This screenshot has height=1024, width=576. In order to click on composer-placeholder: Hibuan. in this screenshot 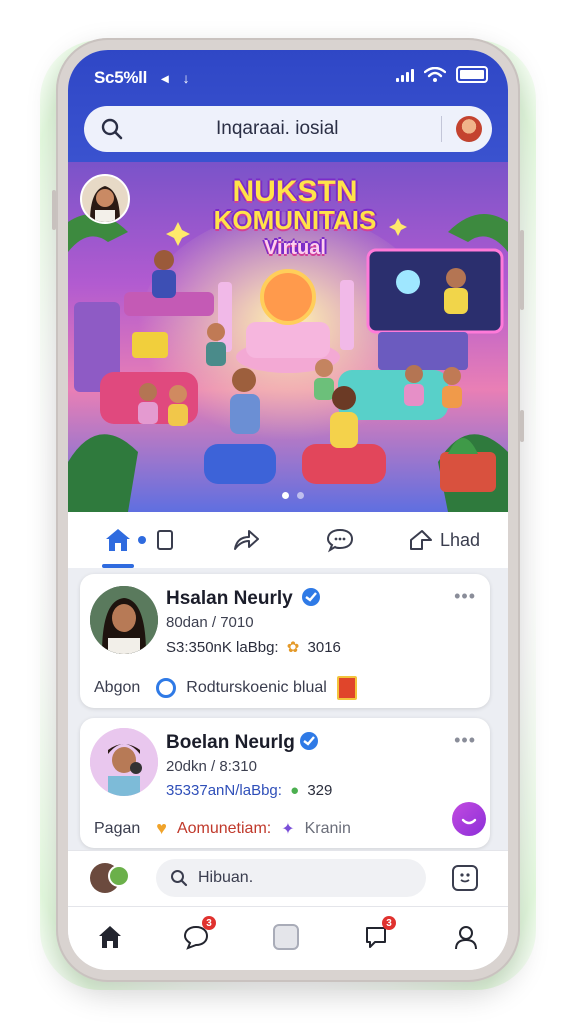, I will do `click(226, 877)`.